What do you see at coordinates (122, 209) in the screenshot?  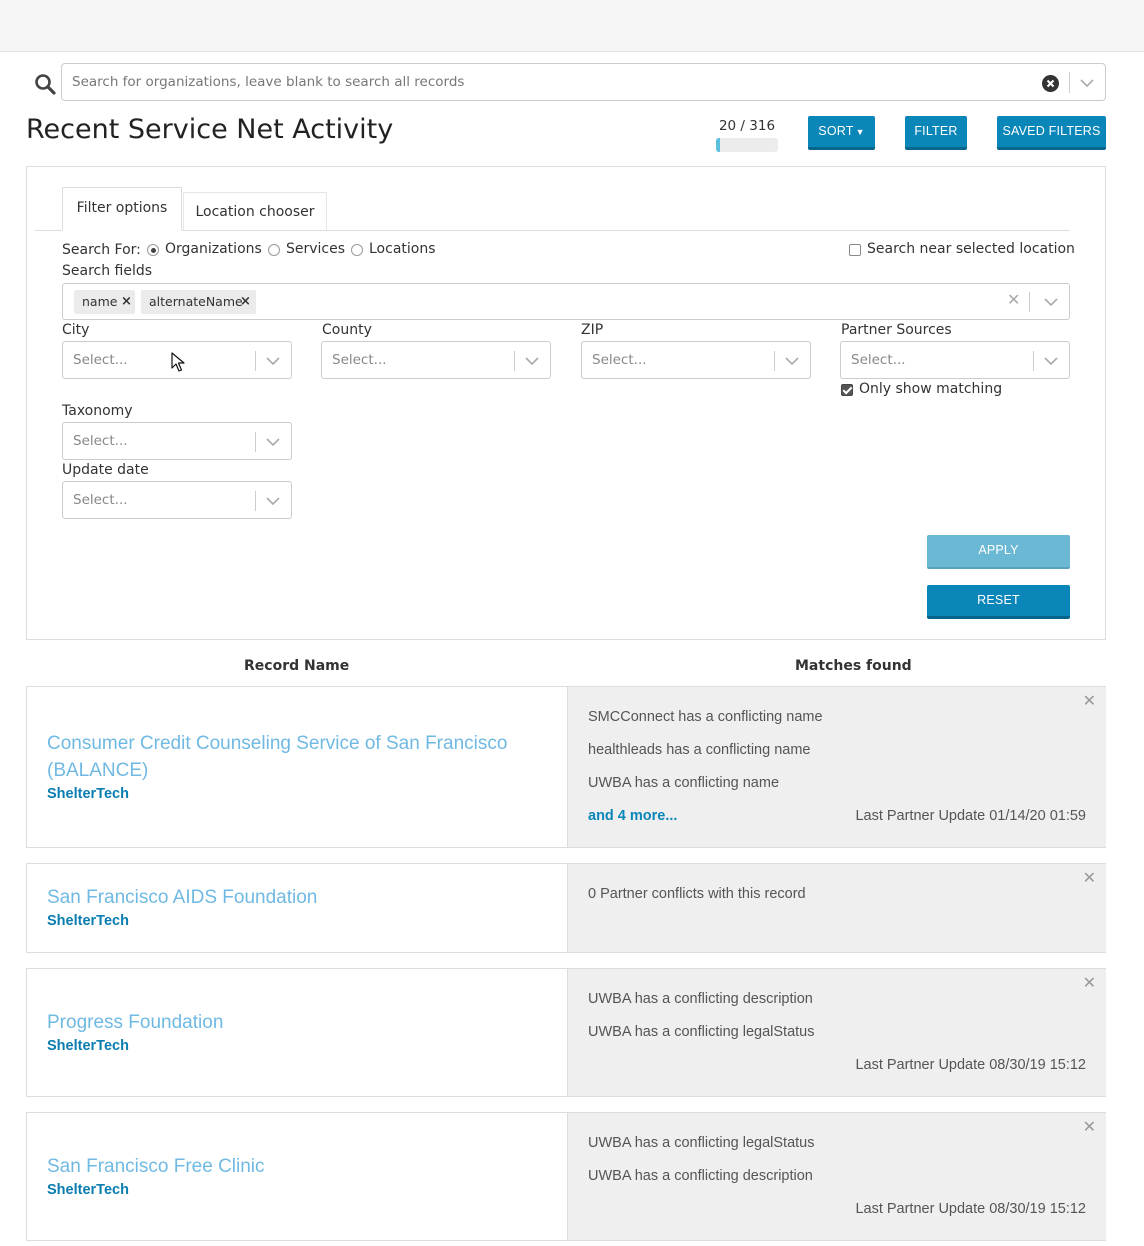 I see `tab-filter-options: Filter options` at bounding box center [122, 209].